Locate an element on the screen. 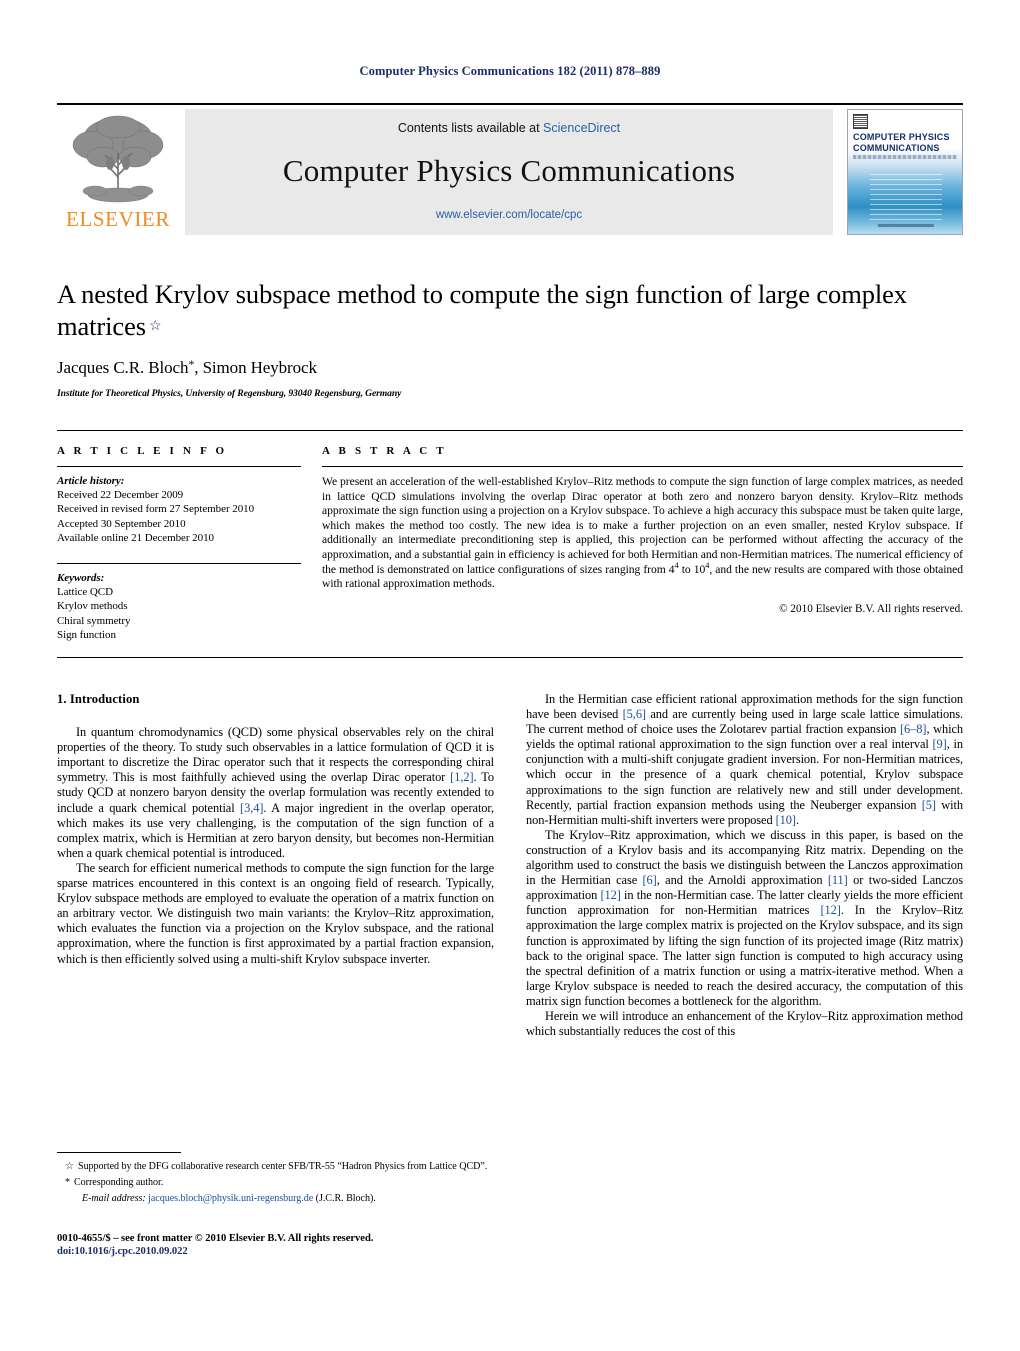 The image size is (1020, 1351). footnote-corresponding: * Corresponding author. is located at coordinates (275, 1182).